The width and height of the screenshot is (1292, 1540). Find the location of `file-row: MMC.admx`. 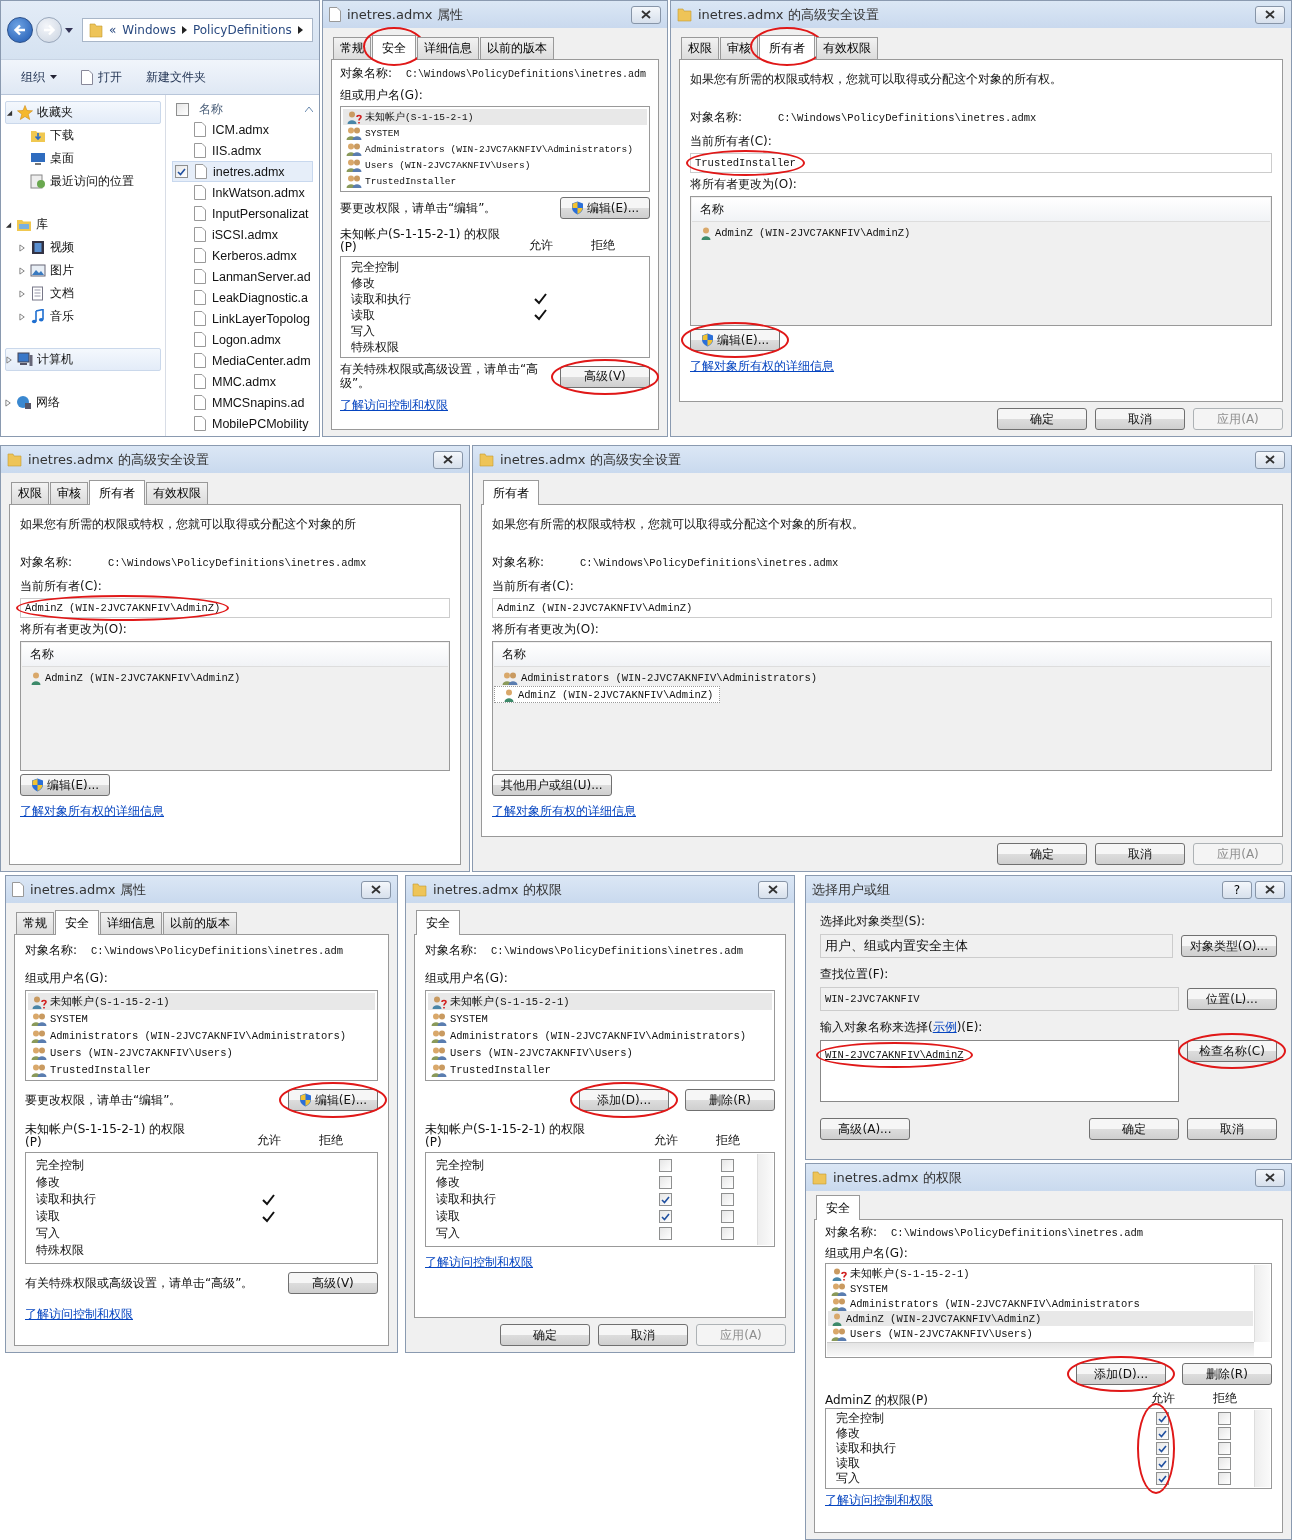

file-row: MMC.admx is located at coordinates (242, 381).